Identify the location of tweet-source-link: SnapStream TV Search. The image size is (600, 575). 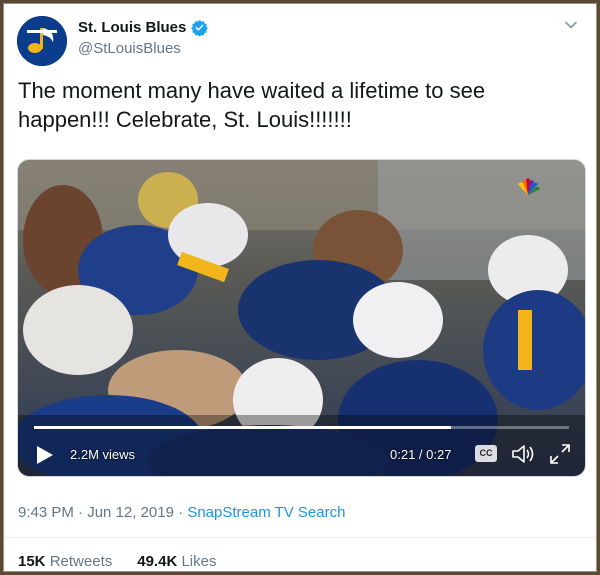
(266, 512).